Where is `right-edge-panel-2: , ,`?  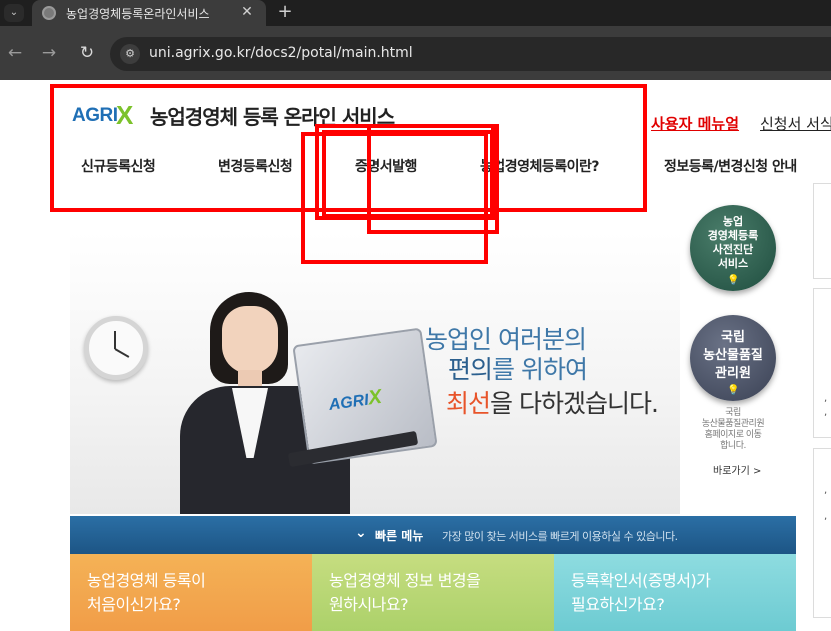 right-edge-panel-2: , , is located at coordinates (822, 363).